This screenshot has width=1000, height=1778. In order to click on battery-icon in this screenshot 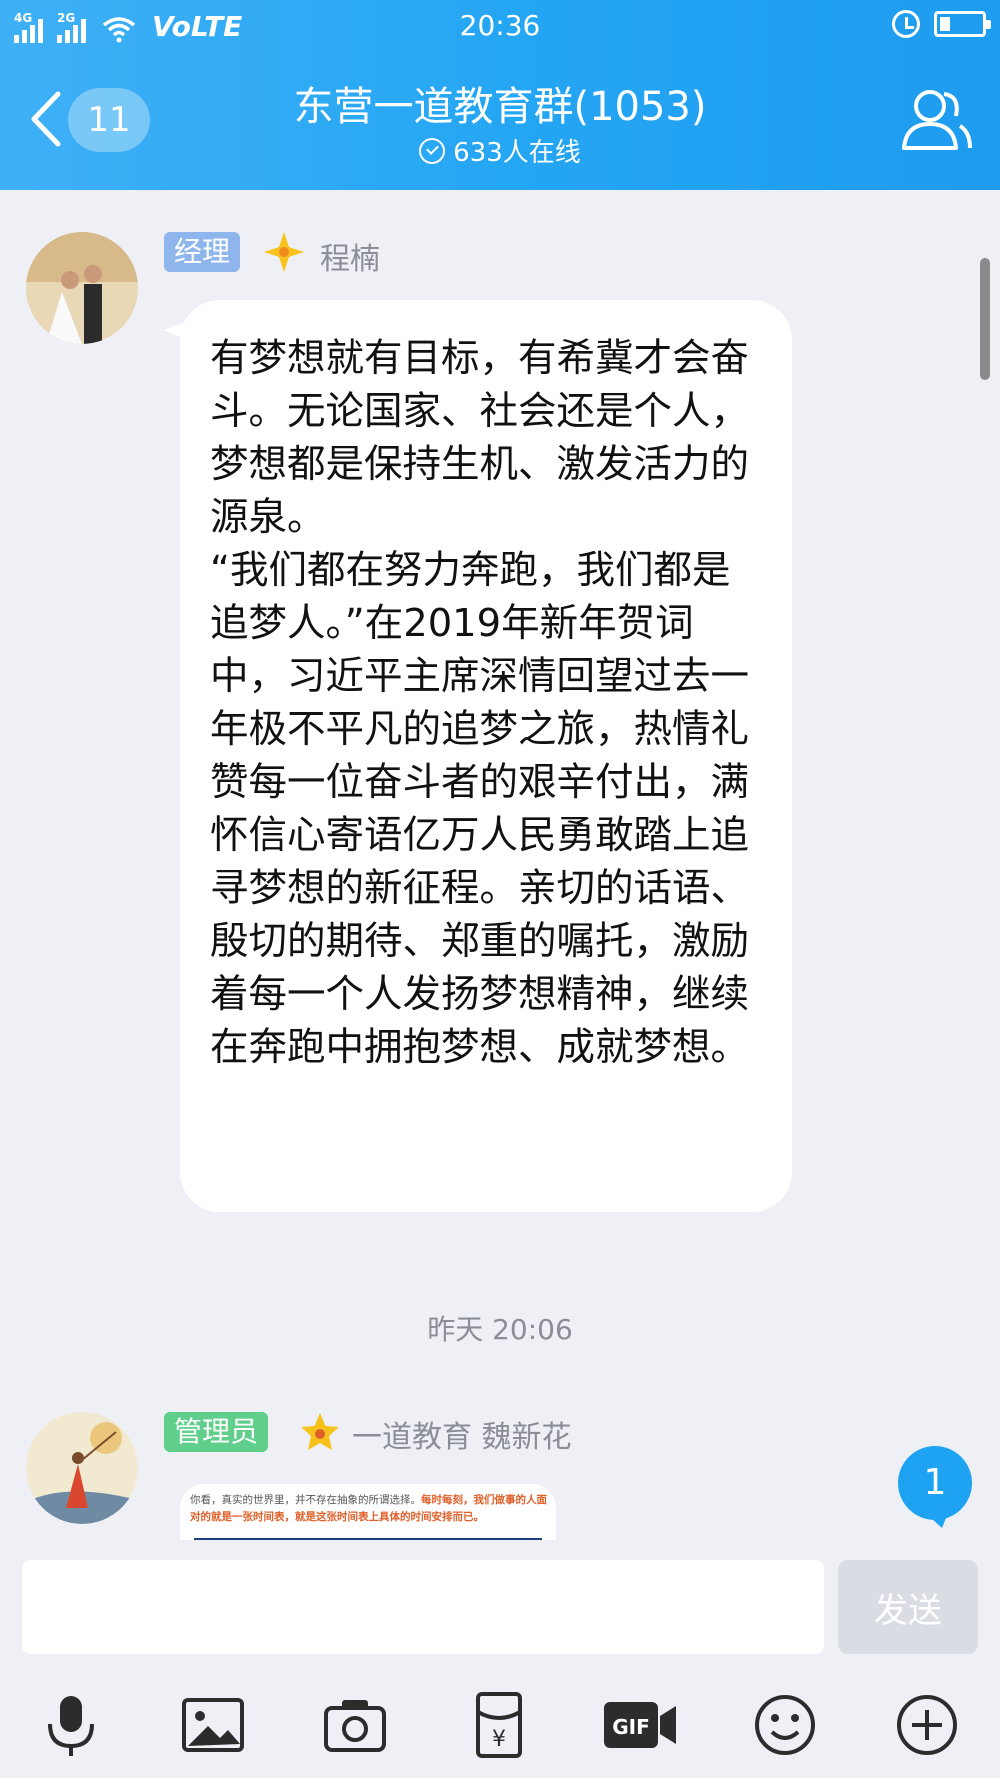, I will do `click(962, 24)`.